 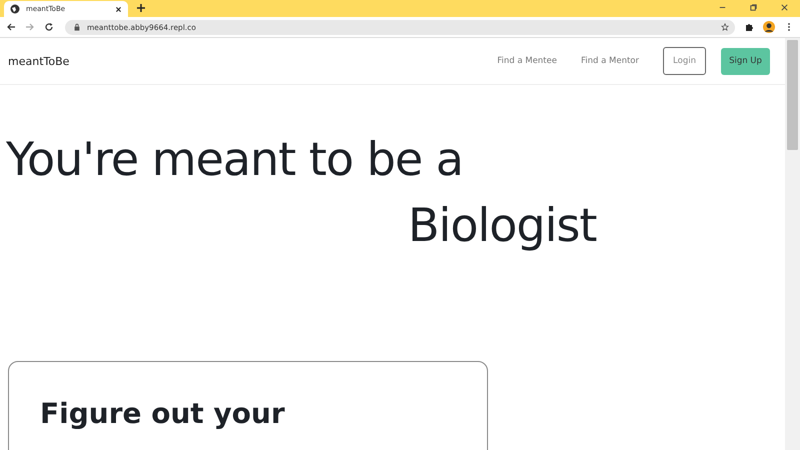 I want to click on nav-link: Find a Mentor, so click(x=609, y=61).